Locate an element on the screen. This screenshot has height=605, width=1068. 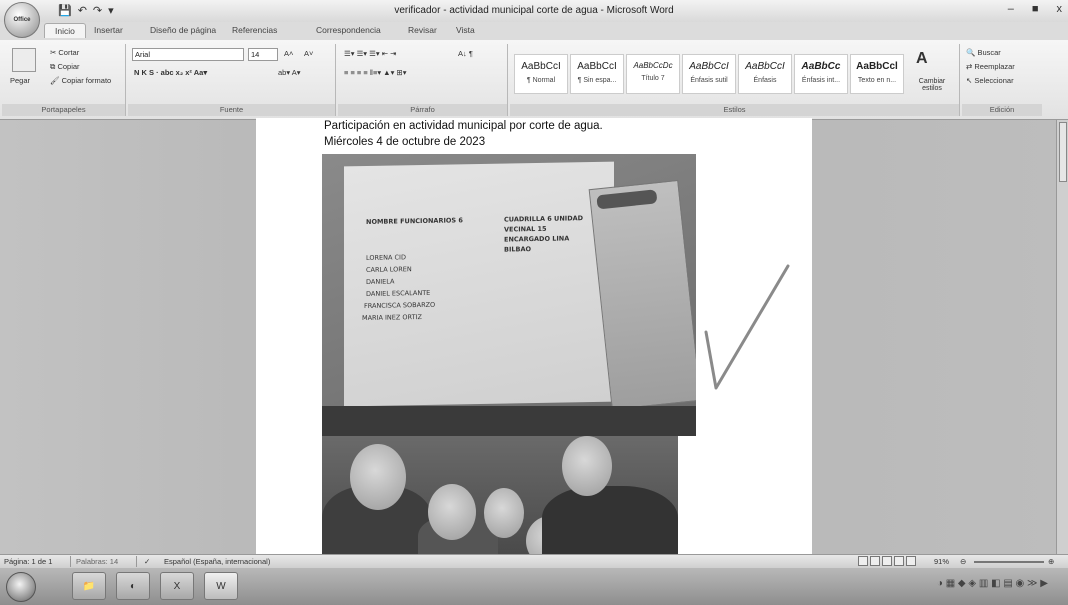
find-label: Buscar is located at coordinates (989, 52).